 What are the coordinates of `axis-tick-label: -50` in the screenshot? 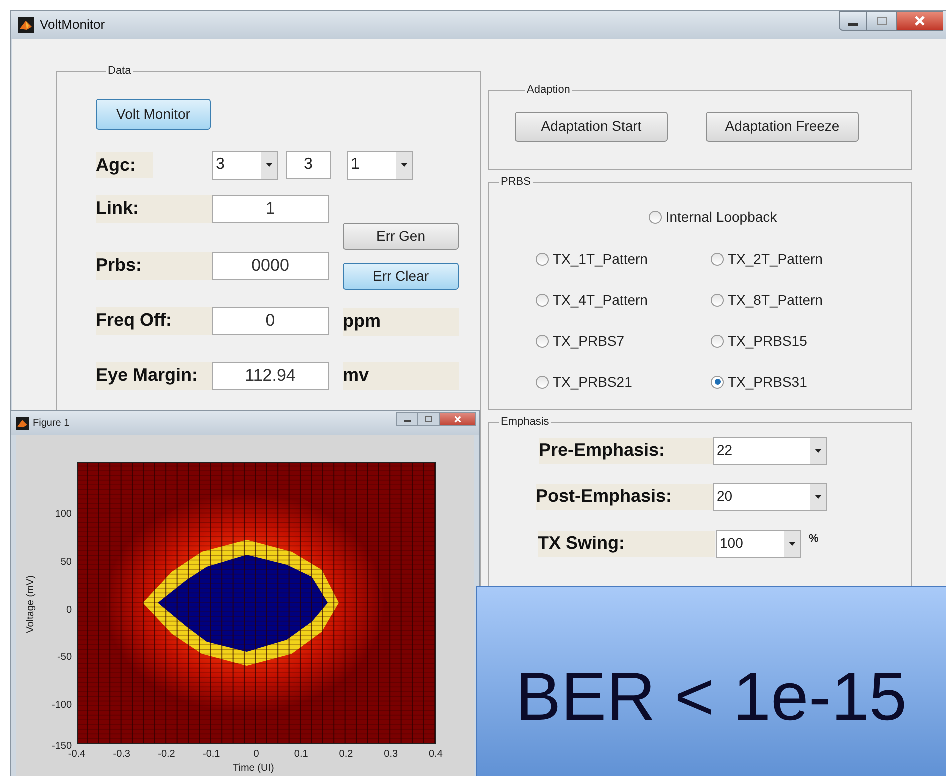 It's located at (64, 658).